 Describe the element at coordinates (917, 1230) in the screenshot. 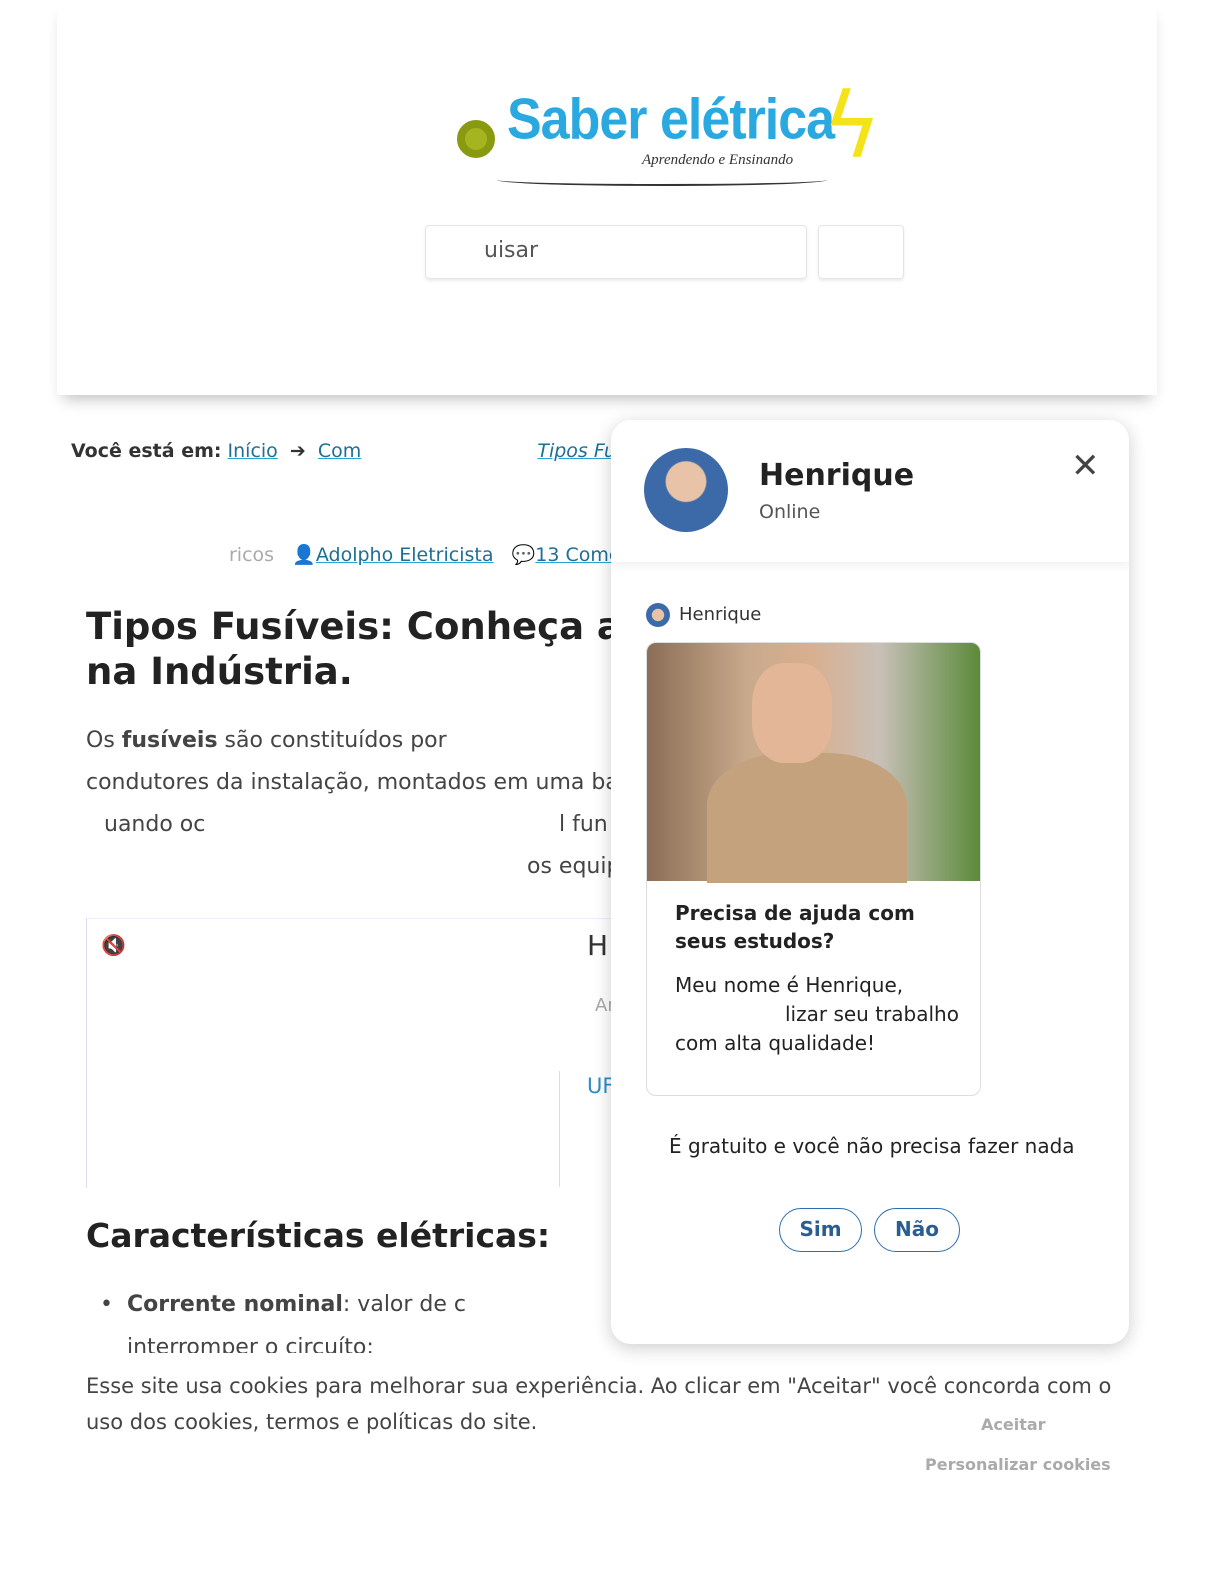

I see `no-button: Não` at that location.